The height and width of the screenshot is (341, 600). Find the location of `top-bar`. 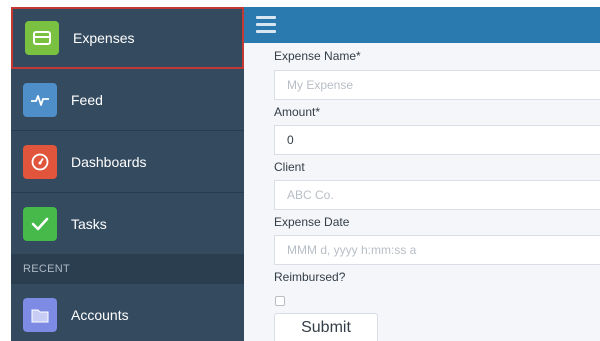

top-bar is located at coordinates (422, 25).